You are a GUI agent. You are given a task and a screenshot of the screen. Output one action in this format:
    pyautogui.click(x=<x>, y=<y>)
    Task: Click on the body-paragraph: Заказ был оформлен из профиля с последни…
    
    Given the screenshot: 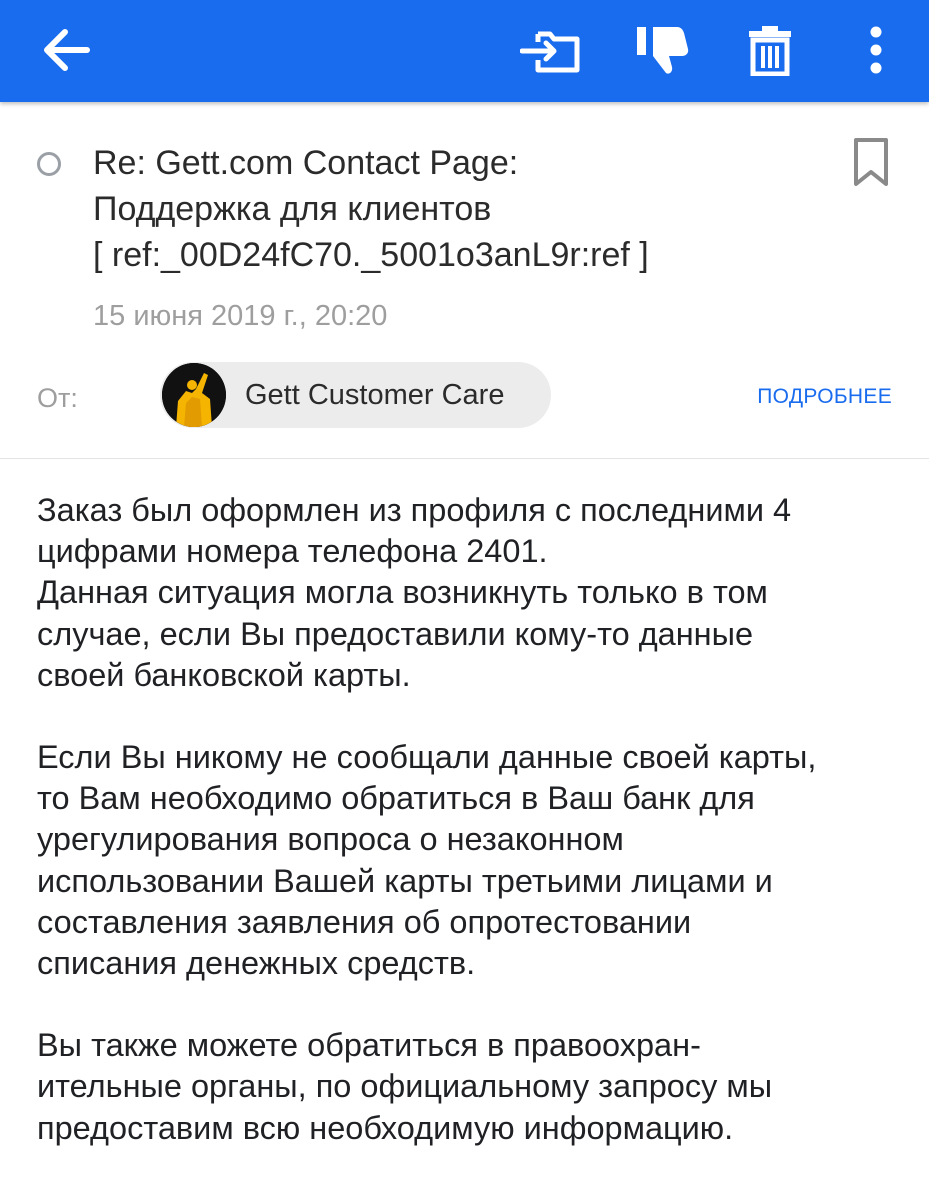 What is the action you would take?
    pyautogui.click(x=414, y=592)
    